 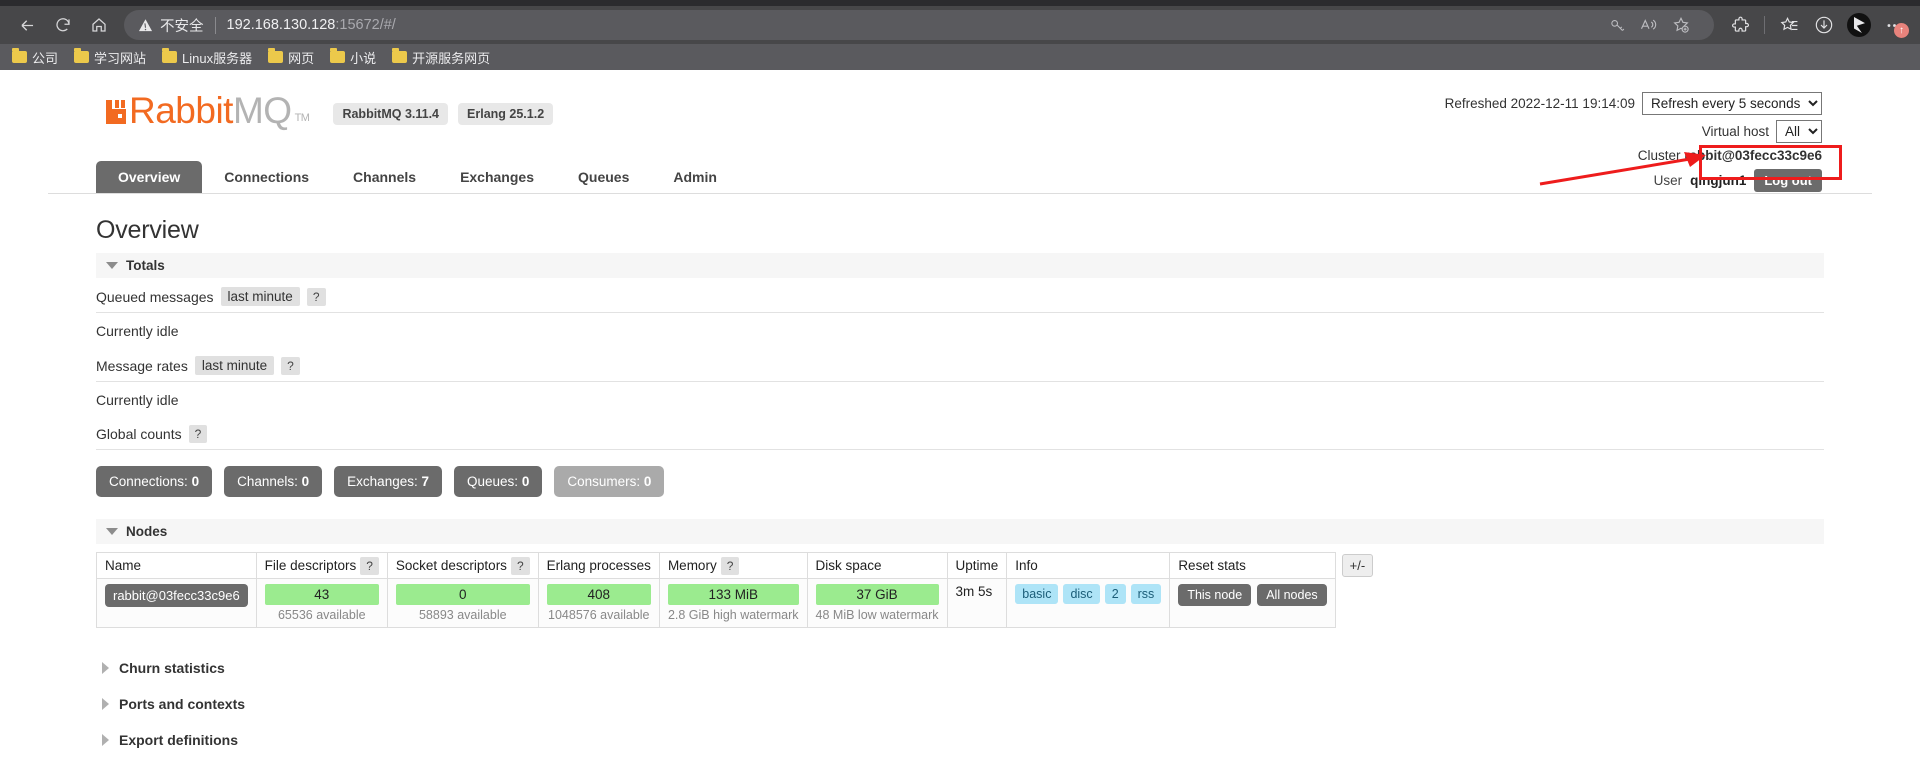 What do you see at coordinates (290, 365) in the screenshot?
I see `message-rates-help-icon: ?` at bounding box center [290, 365].